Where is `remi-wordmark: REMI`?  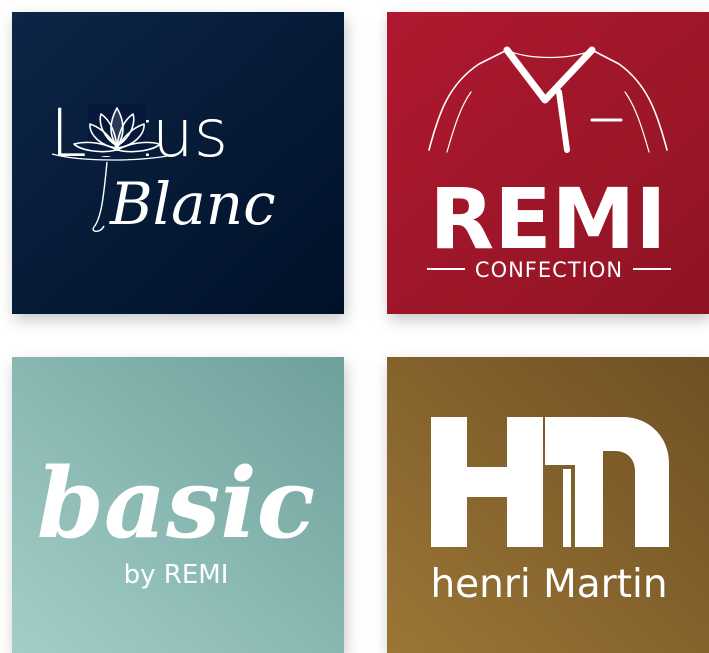
remi-wordmark: REMI is located at coordinates (548, 219).